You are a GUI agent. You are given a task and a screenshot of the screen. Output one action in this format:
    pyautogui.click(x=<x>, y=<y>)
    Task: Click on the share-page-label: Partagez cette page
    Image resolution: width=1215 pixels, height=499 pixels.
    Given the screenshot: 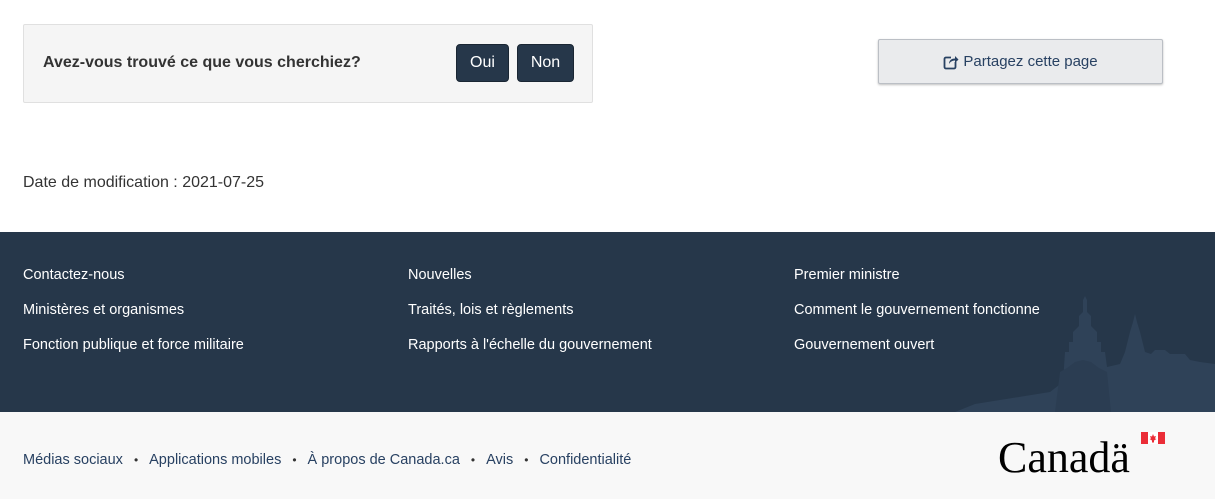 What is the action you would take?
    pyautogui.click(x=1030, y=61)
    